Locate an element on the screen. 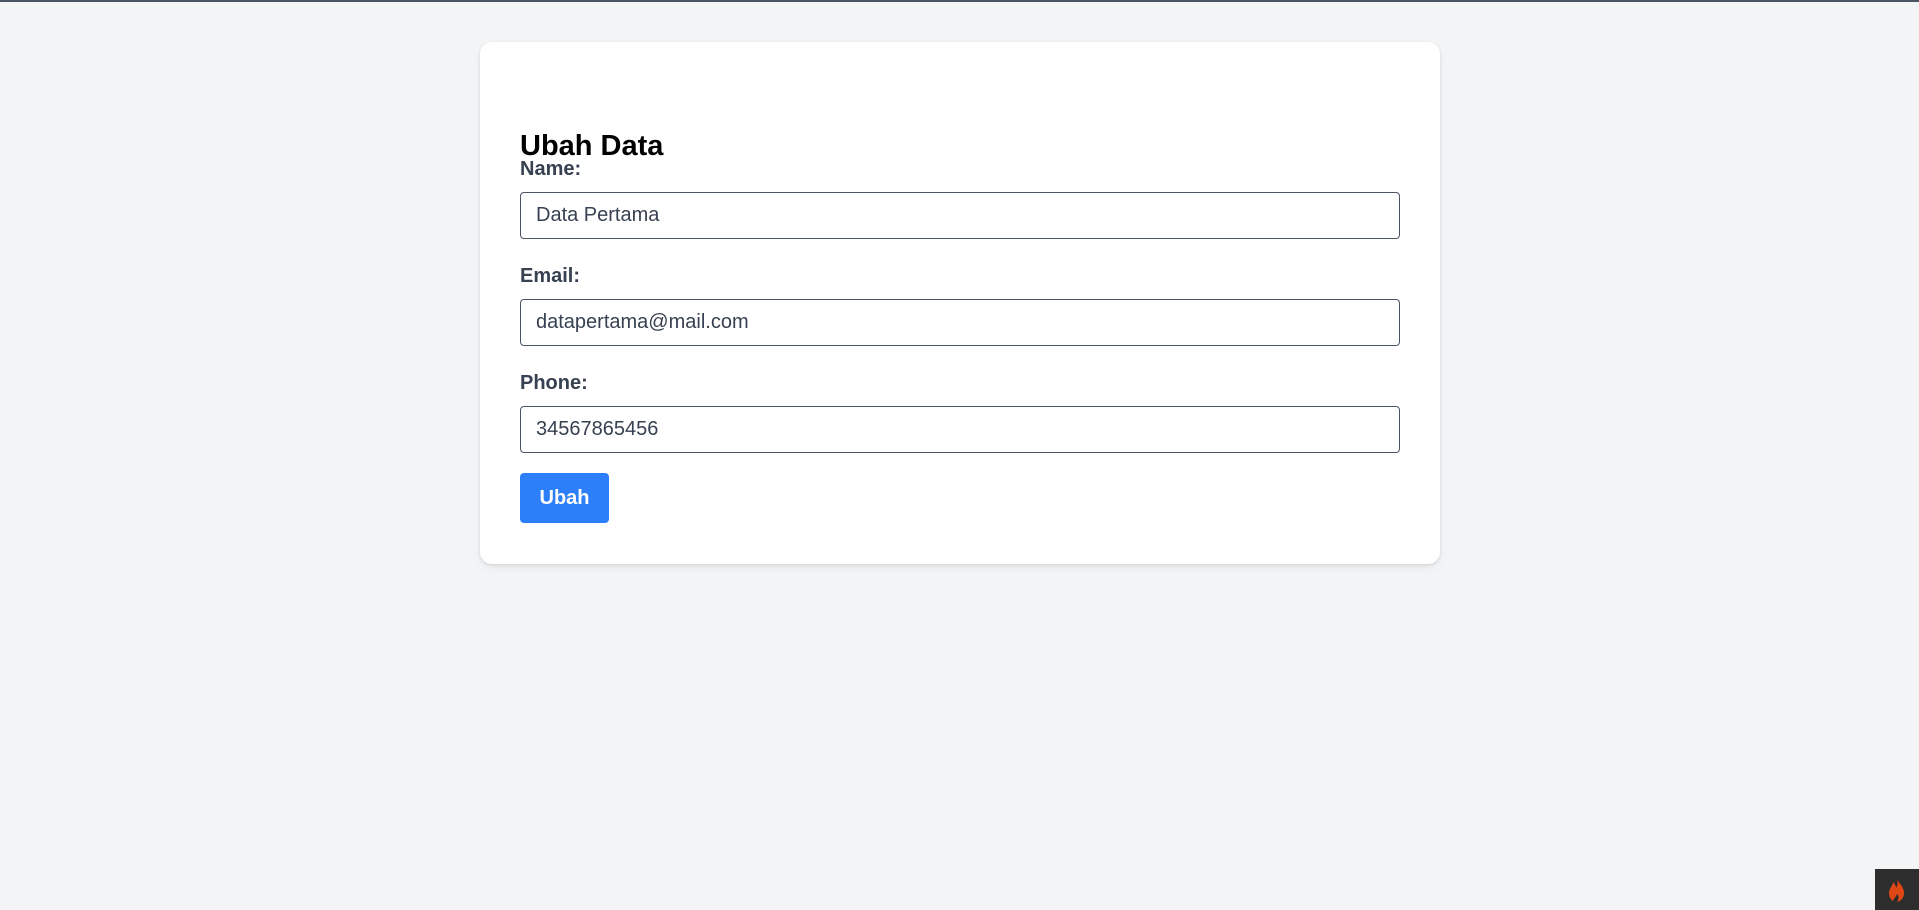  form-title: Ubah Data is located at coordinates (592, 146).